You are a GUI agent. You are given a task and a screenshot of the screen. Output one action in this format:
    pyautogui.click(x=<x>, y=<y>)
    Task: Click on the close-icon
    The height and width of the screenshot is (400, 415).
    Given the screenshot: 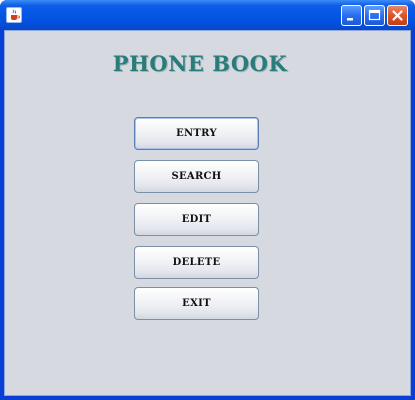 What is the action you would take?
    pyautogui.click(x=397, y=15)
    